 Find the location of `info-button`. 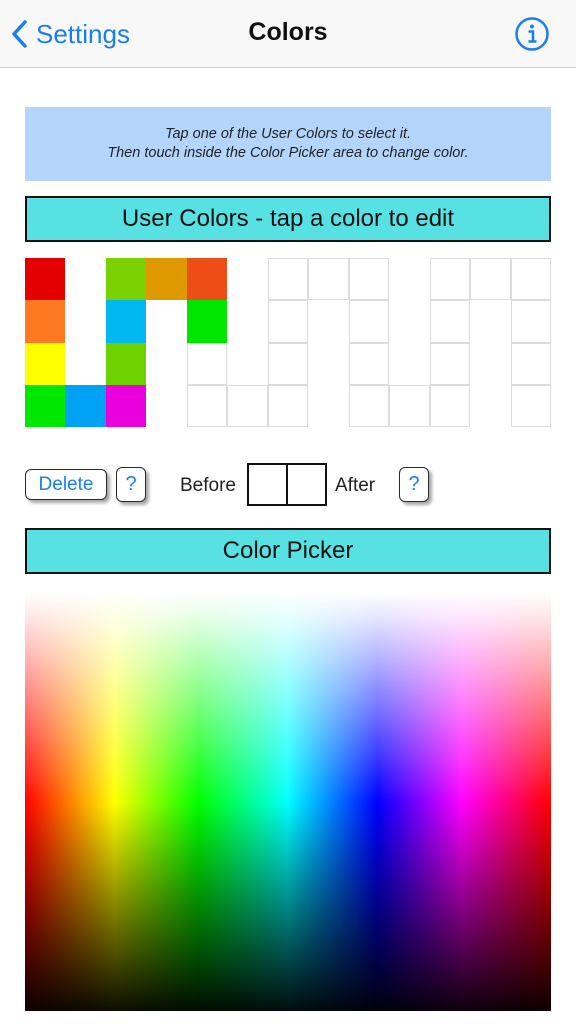

info-button is located at coordinates (532, 34).